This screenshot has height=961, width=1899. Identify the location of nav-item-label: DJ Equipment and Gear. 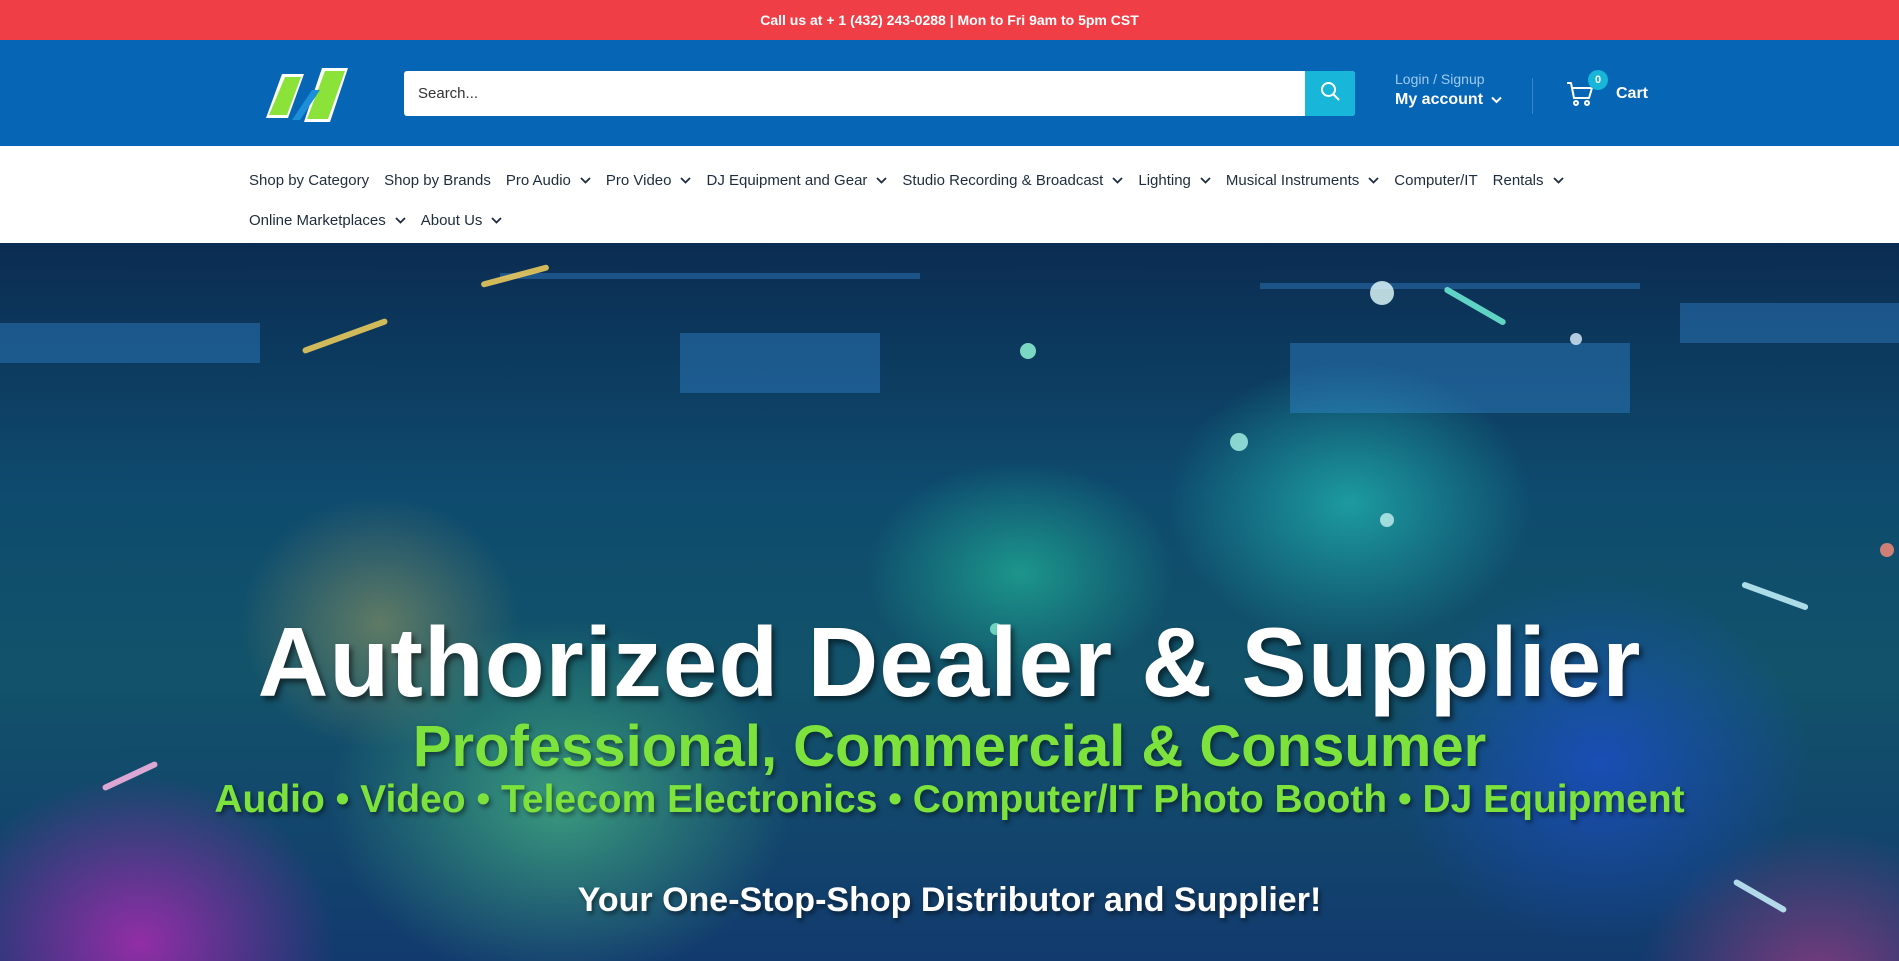
(787, 180).